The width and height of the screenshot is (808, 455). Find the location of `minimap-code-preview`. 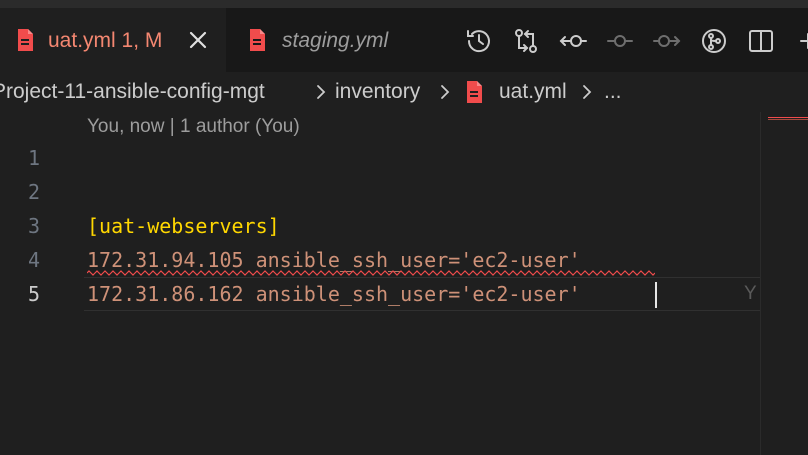

minimap-code-preview is located at coordinates (788, 118).